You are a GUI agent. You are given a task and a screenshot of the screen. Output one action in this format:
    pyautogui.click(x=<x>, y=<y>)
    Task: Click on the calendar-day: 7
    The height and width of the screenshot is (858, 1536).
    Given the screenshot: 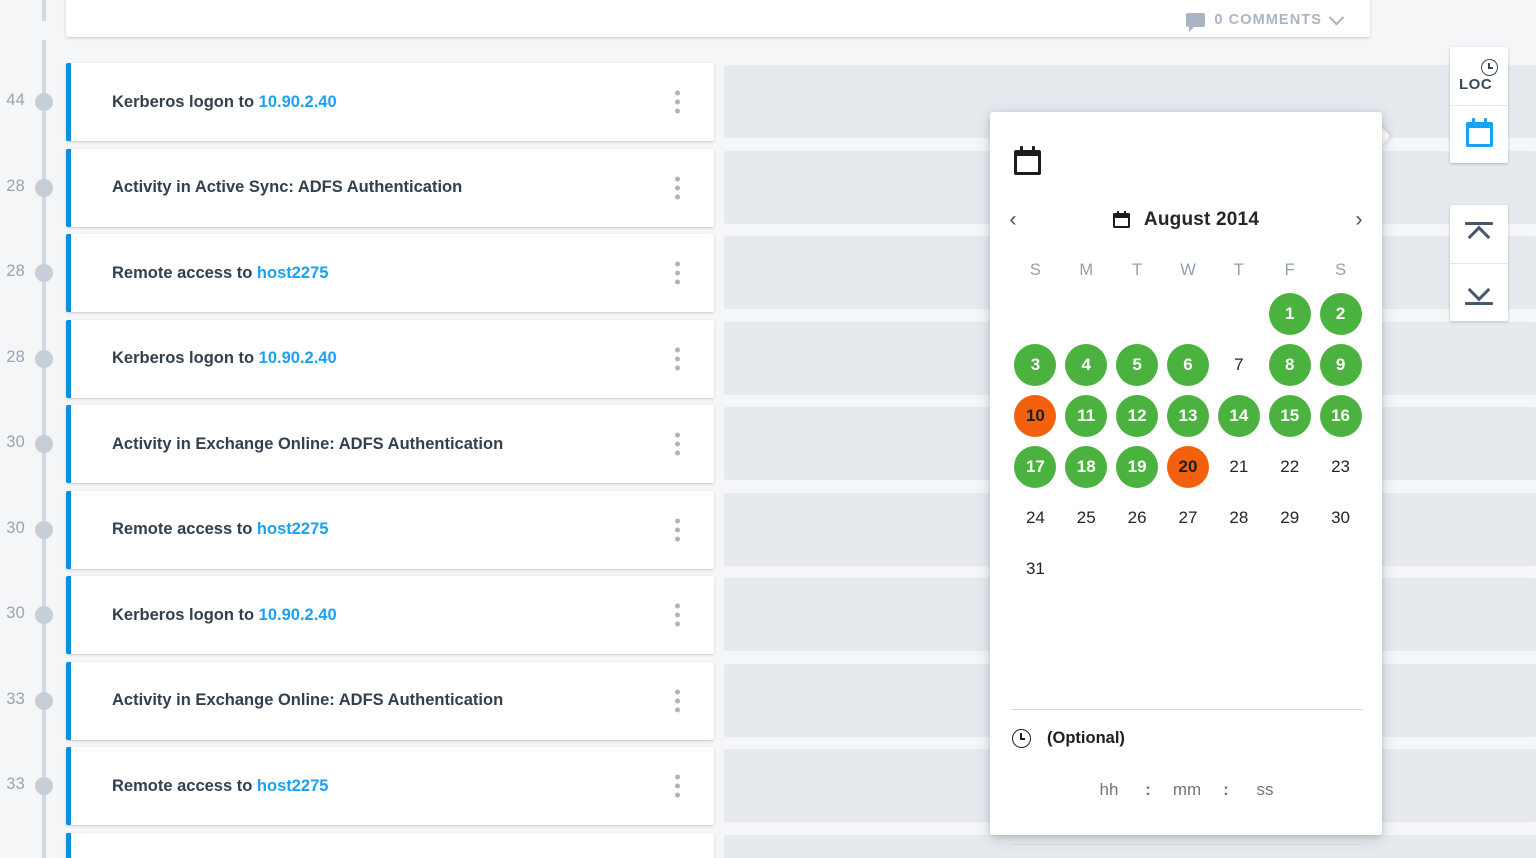 What is the action you would take?
    pyautogui.click(x=1239, y=365)
    